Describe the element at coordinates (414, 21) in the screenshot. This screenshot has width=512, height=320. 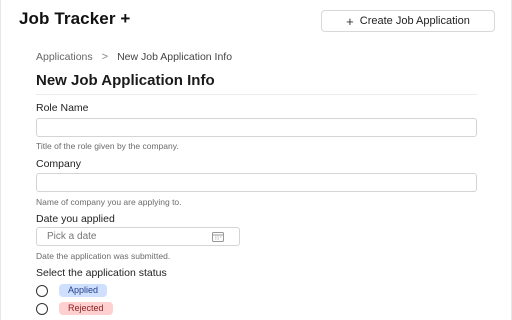
I see `create-button-label: Create Job Application` at that location.